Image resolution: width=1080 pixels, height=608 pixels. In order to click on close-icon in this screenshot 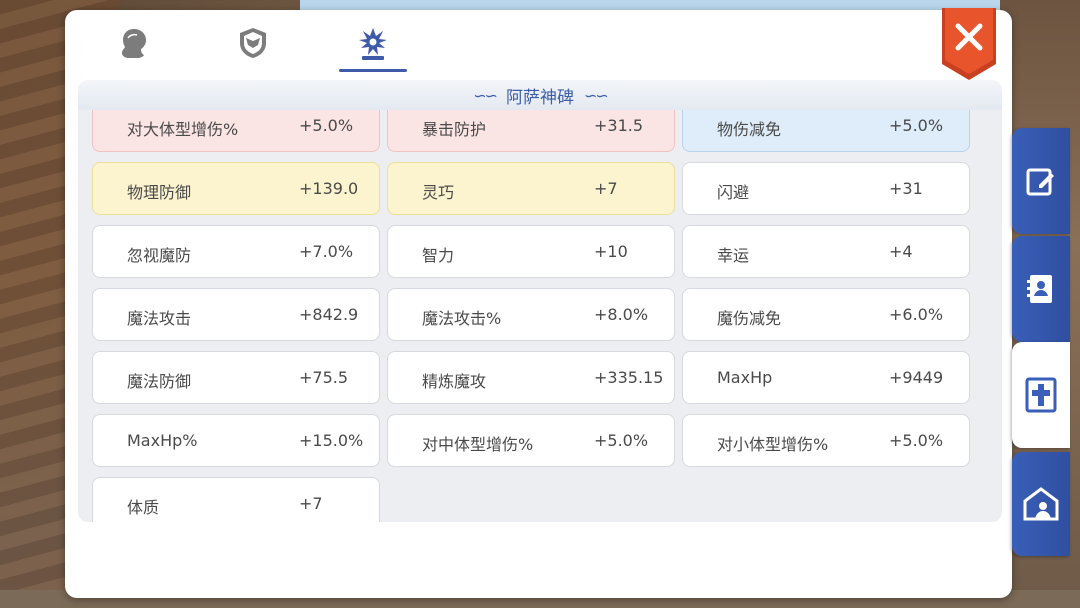, I will do `click(969, 44)`.